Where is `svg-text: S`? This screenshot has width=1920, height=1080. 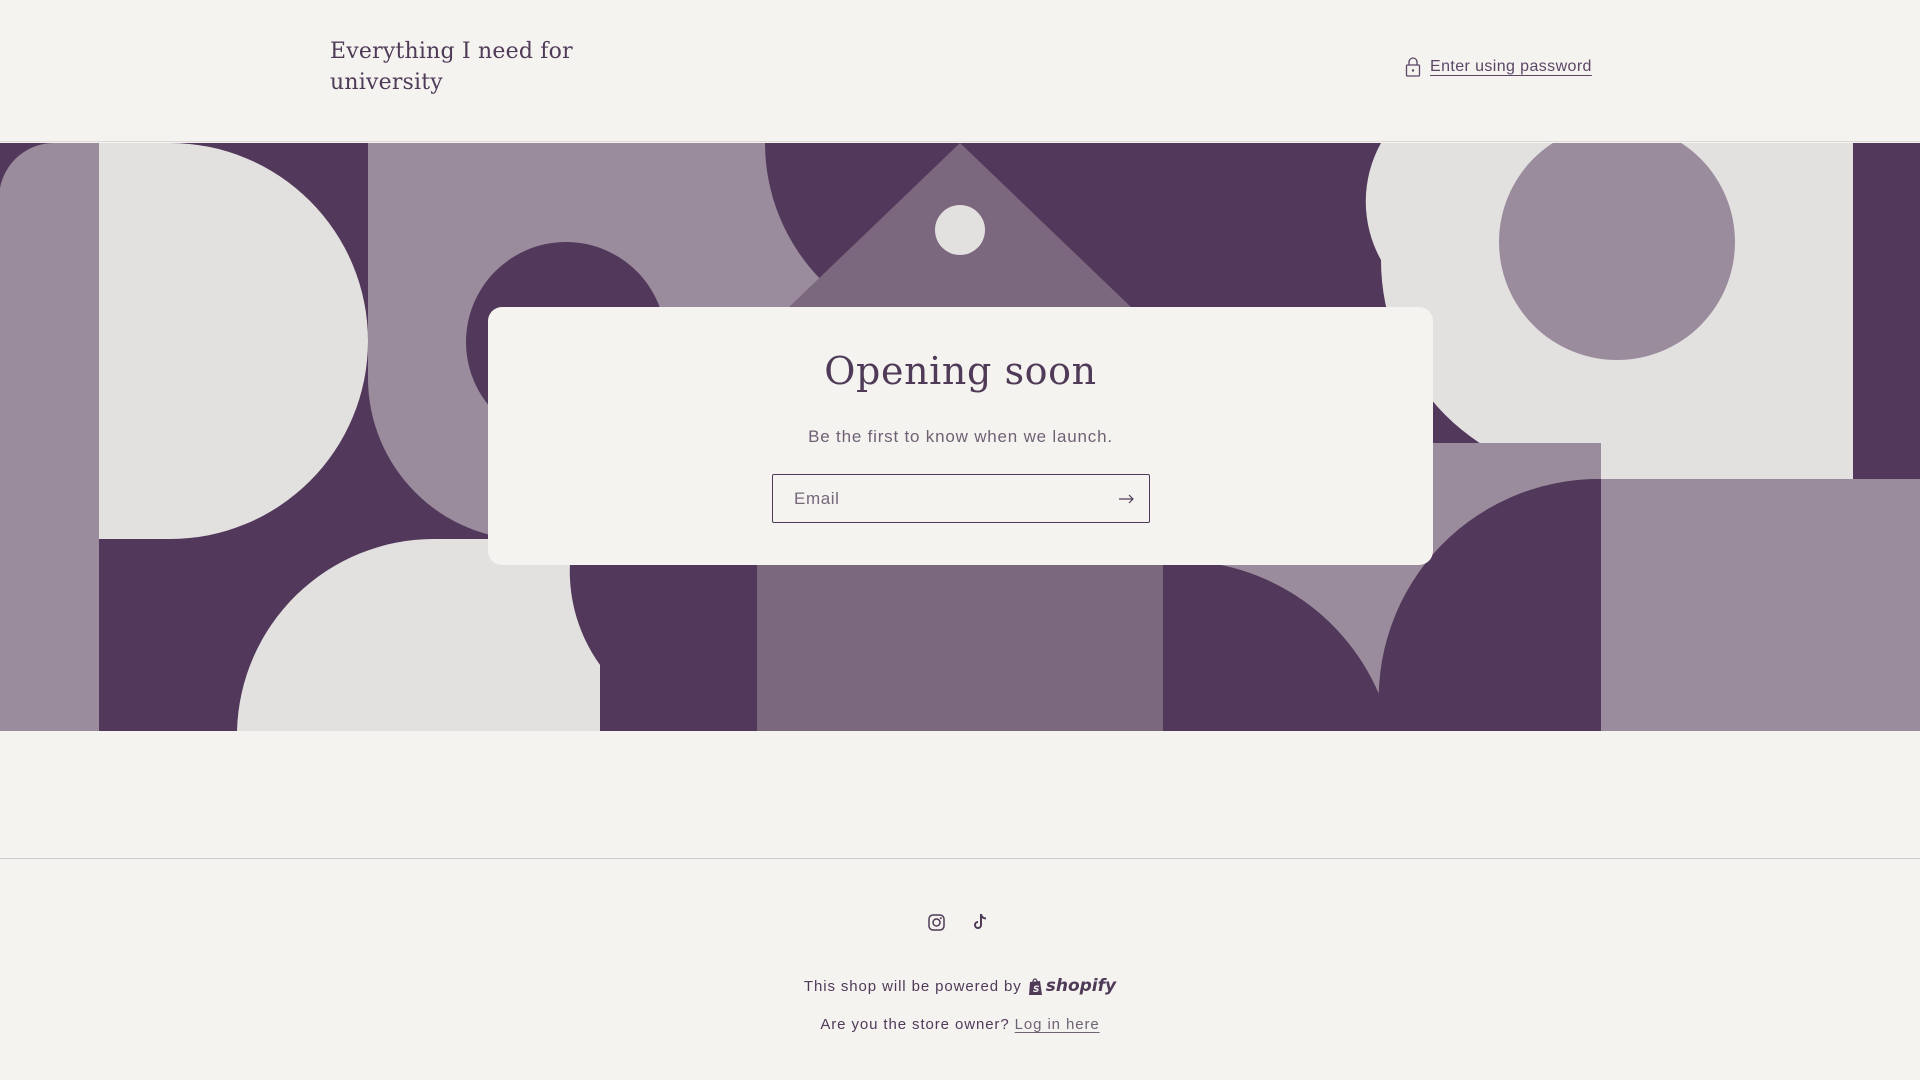
svg-text: S is located at coordinates (1036, 990).